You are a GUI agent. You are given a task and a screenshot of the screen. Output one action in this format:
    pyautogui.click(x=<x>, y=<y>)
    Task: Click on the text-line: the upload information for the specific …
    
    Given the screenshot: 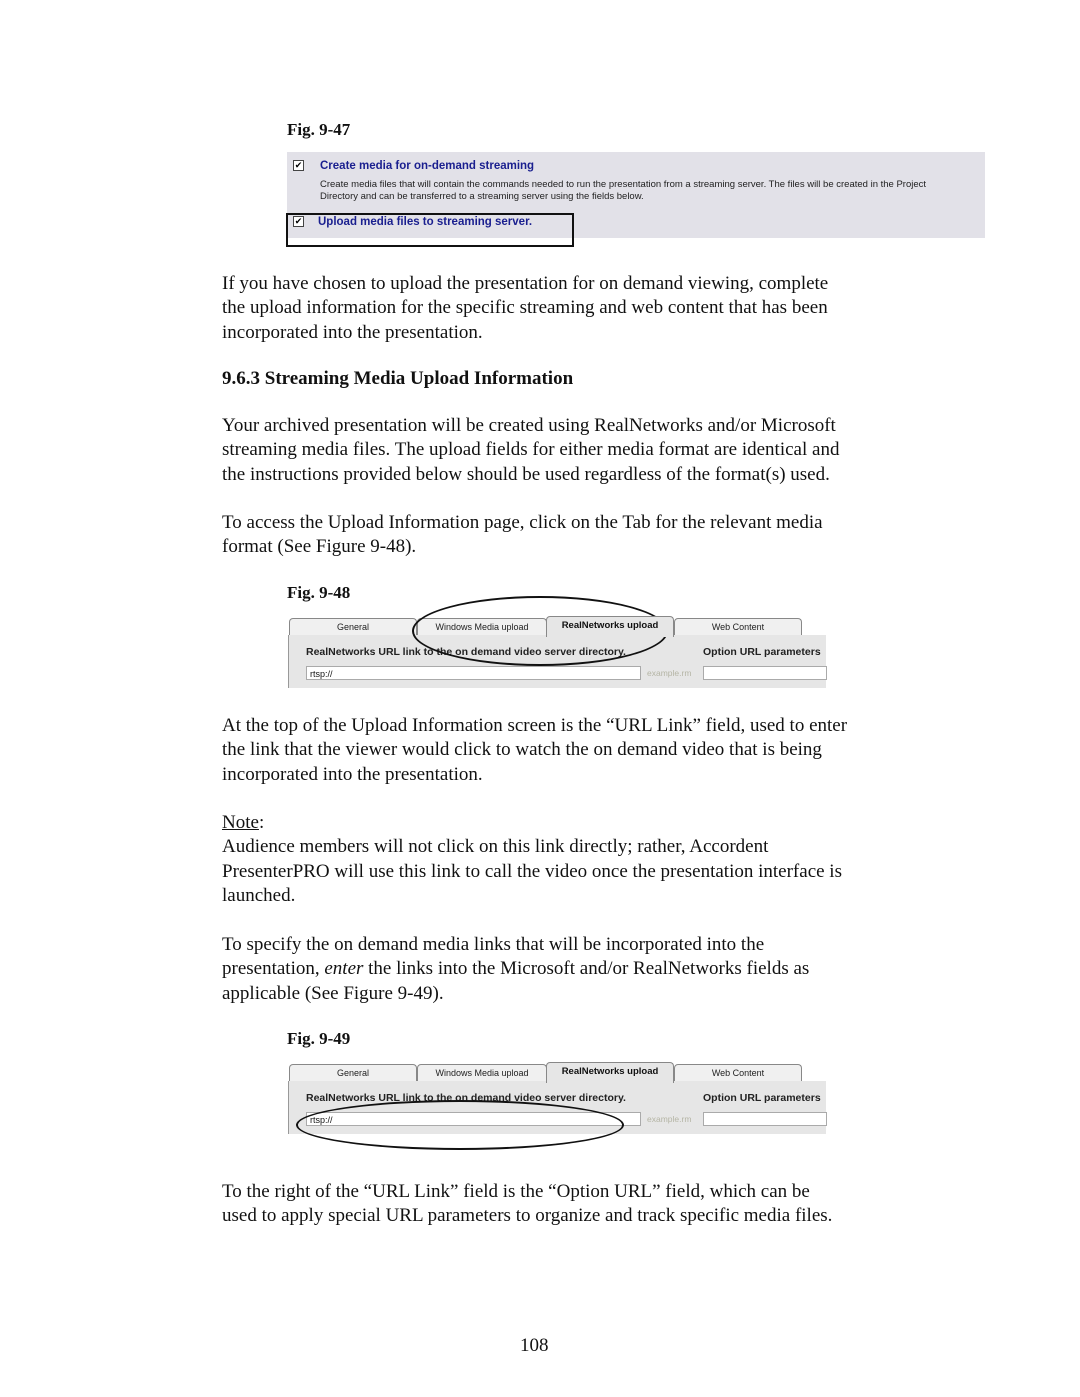 What is the action you would take?
    pyautogui.click(x=525, y=308)
    